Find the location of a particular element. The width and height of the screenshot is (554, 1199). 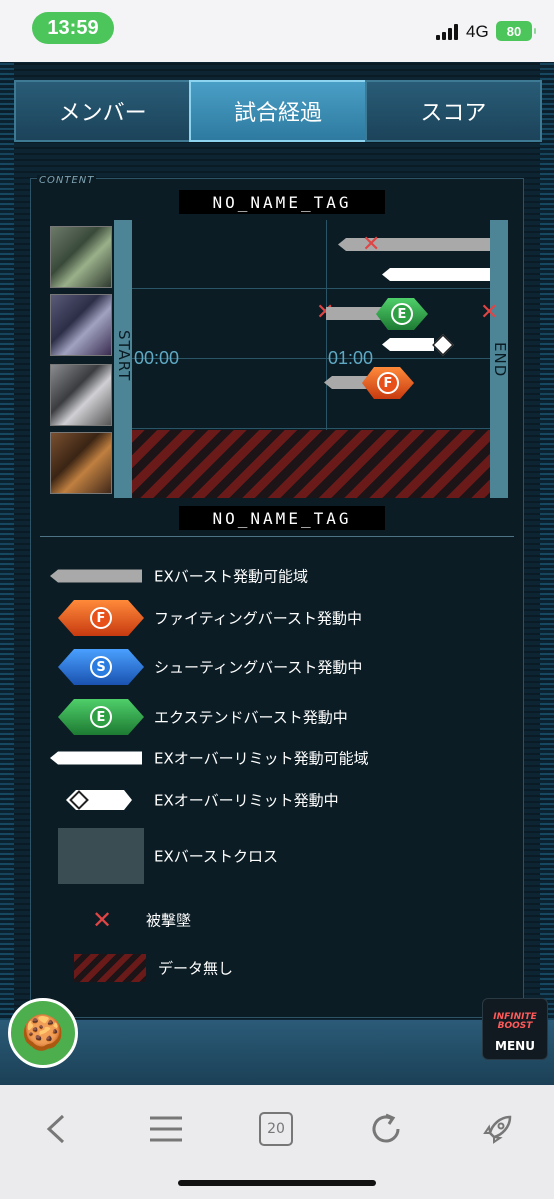

home-indicator is located at coordinates (277, 1183).